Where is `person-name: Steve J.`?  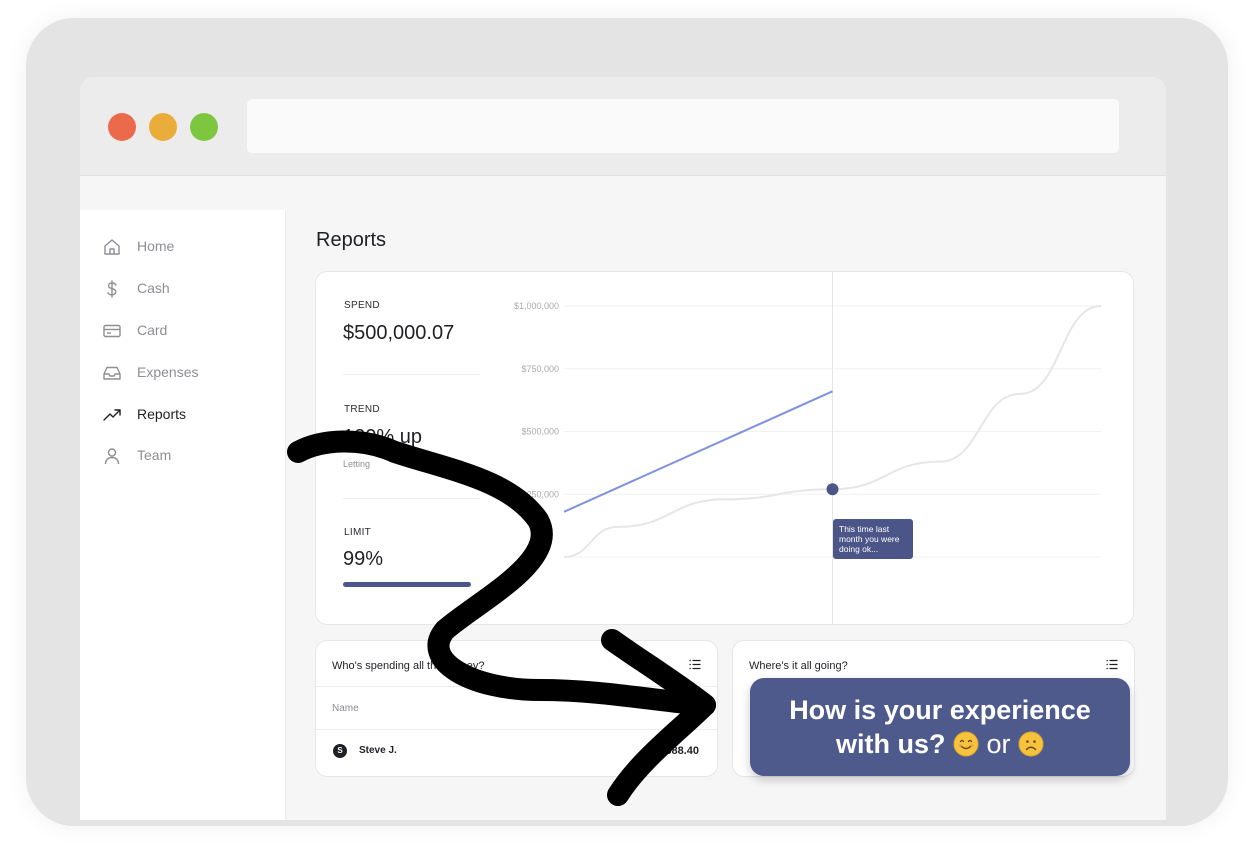 person-name: Steve J. is located at coordinates (378, 750).